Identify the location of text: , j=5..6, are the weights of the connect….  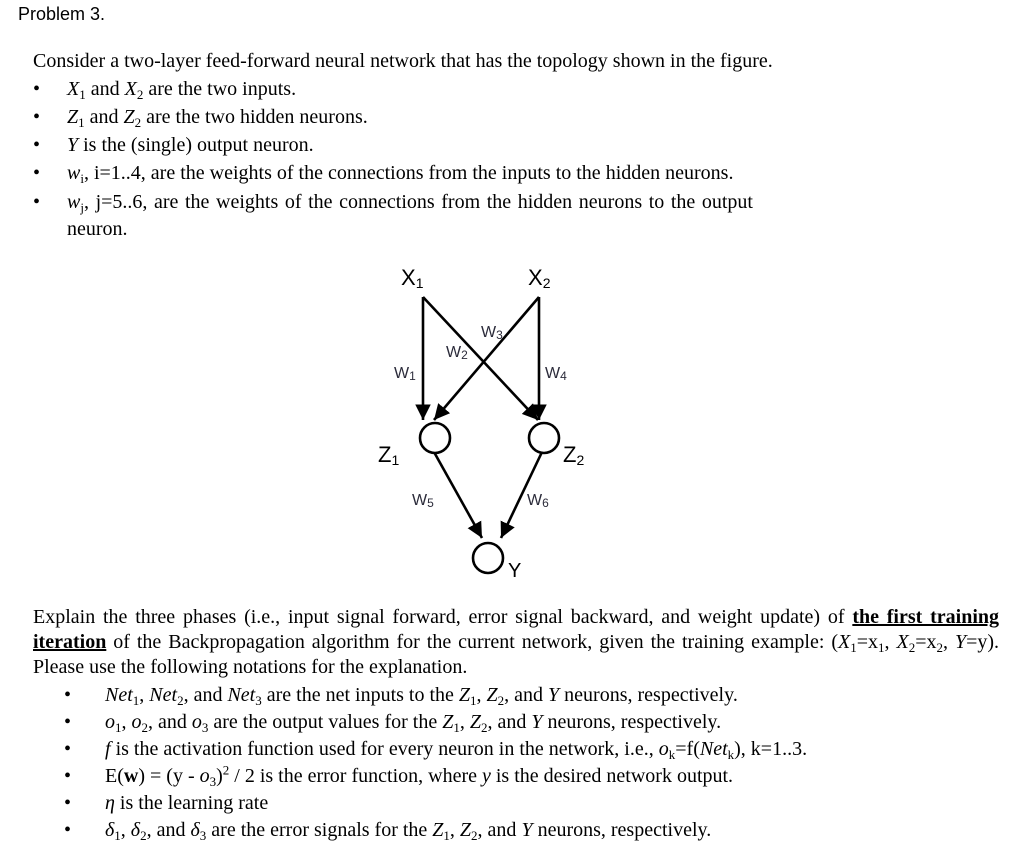
(410, 215).